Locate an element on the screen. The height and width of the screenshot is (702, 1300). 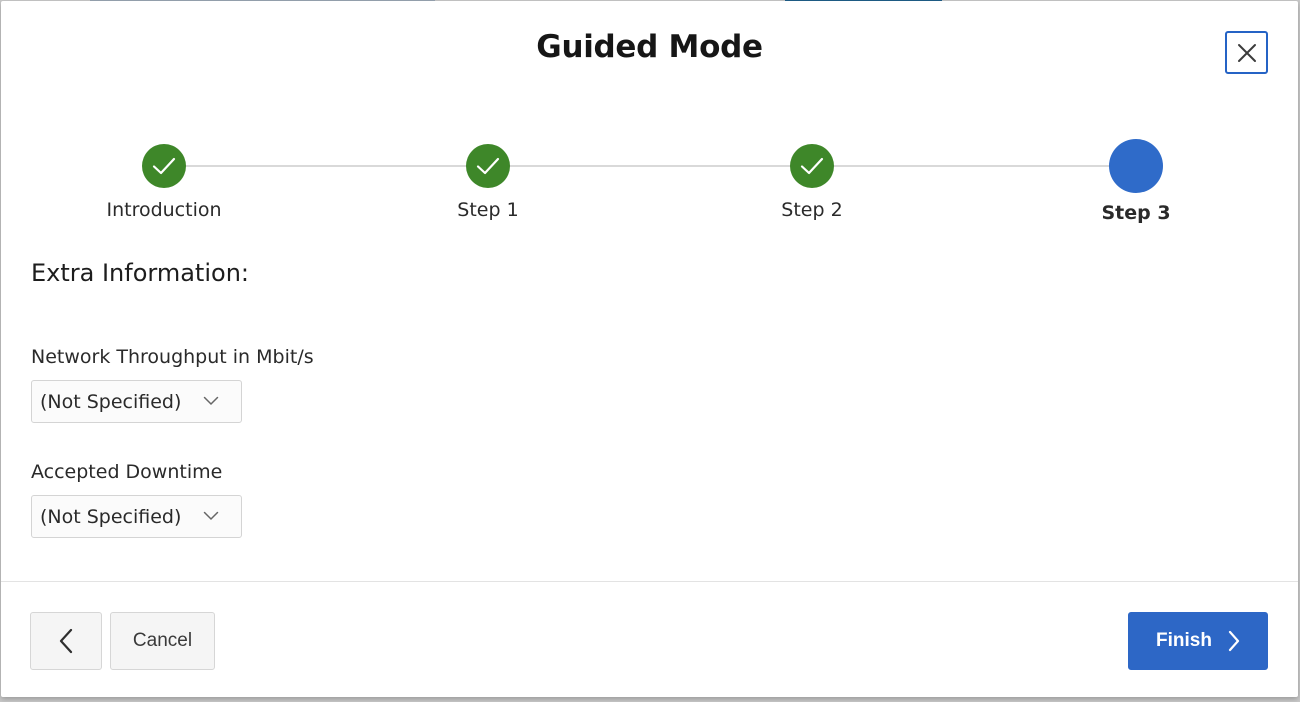
chevron-right-icon is located at coordinates (1234, 641).